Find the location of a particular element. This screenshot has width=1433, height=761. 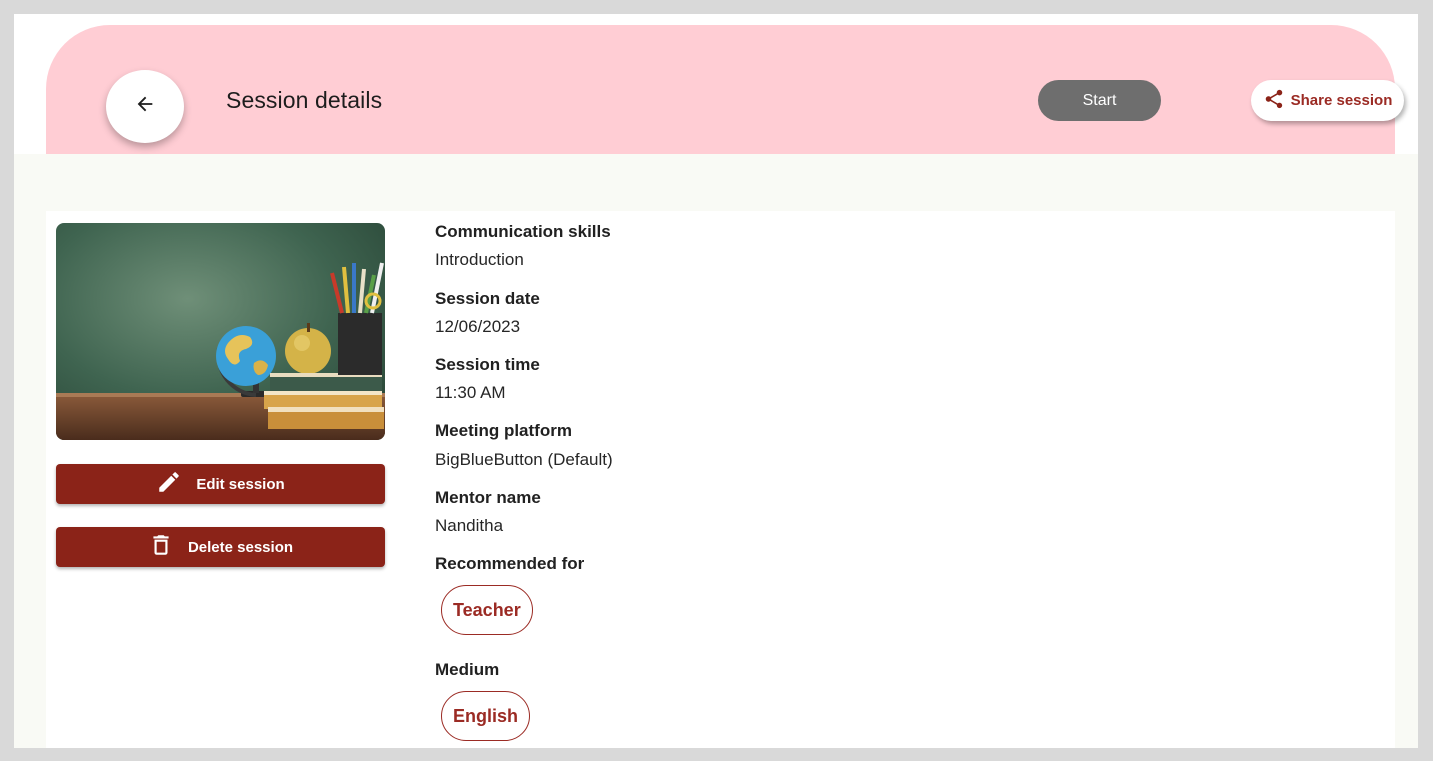

medium-chip: English is located at coordinates (486, 716).